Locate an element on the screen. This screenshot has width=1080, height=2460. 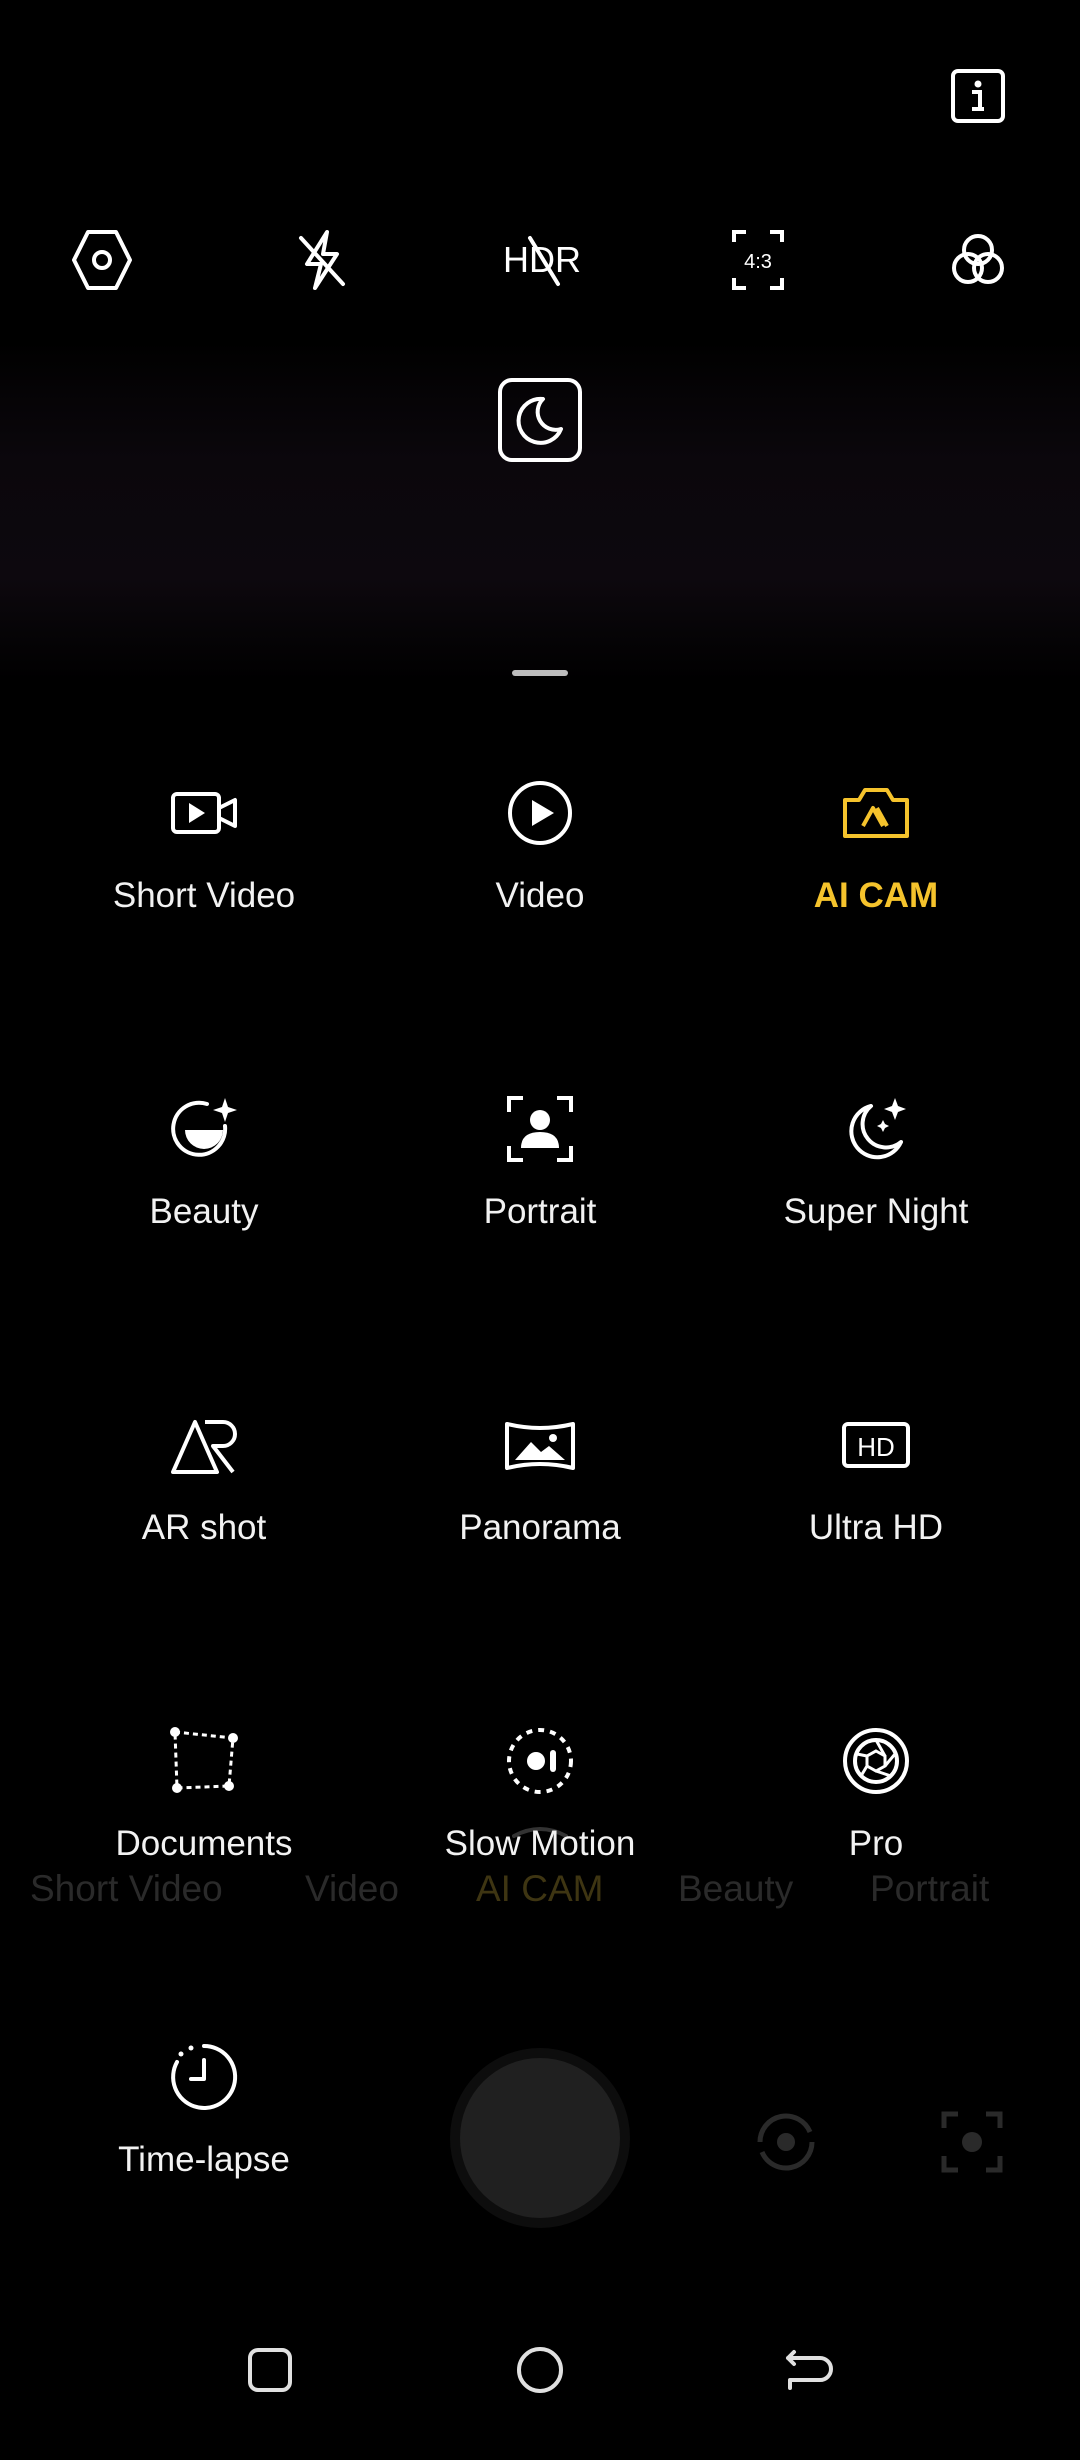
mode-documents: Documents is located at coordinates (204, 1836).